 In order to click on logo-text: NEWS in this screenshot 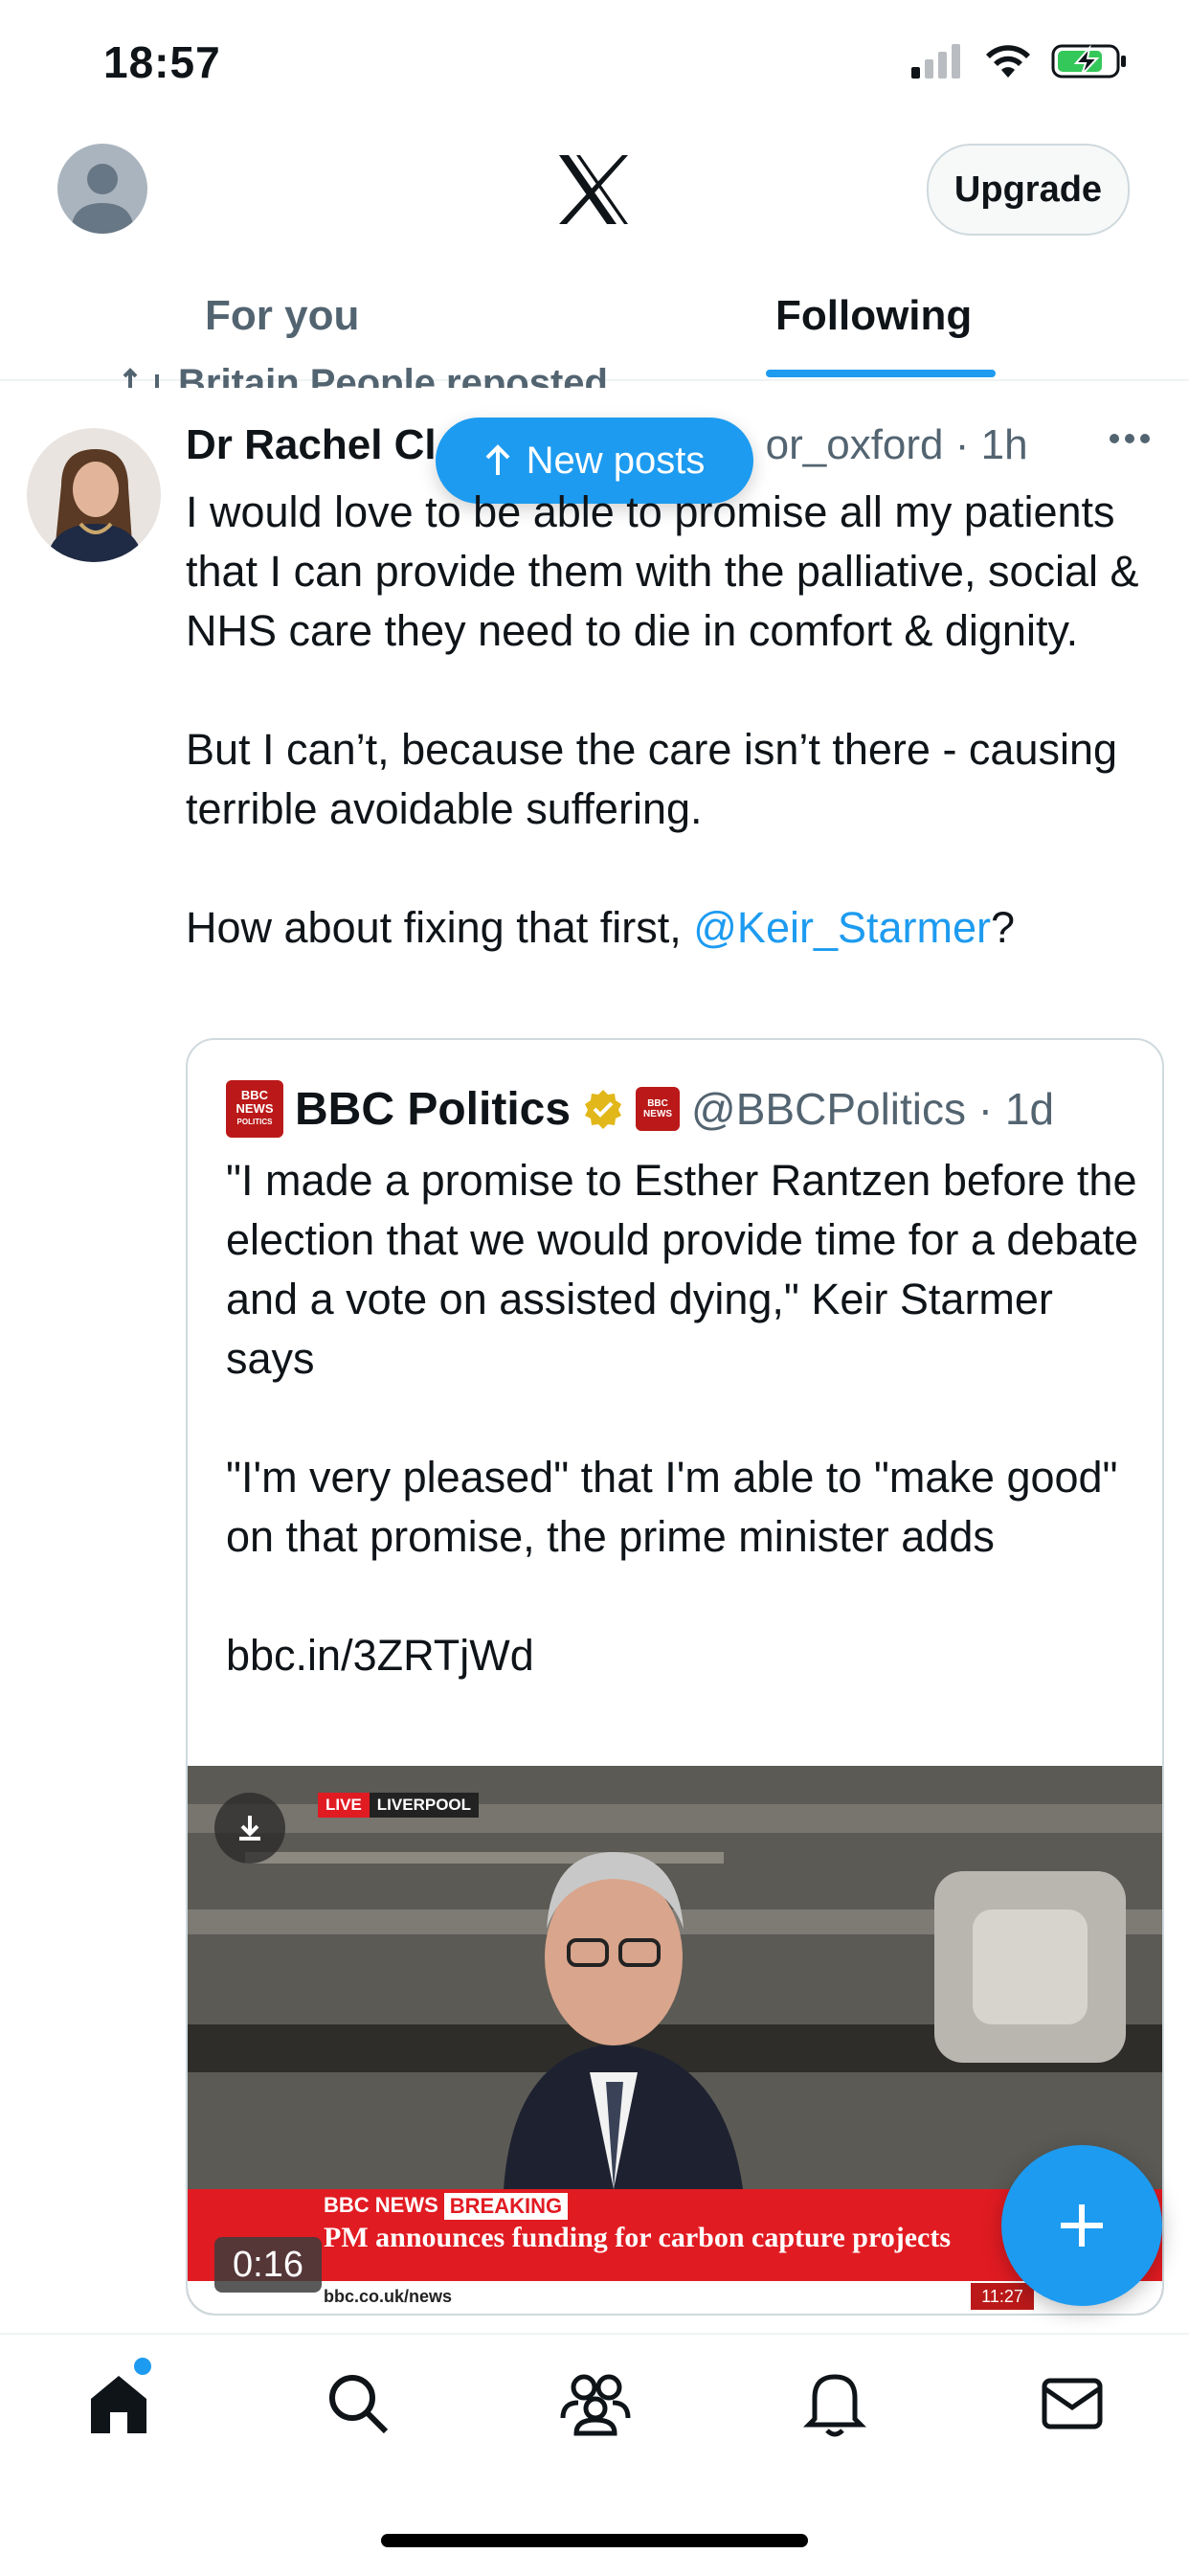, I will do `click(255, 1108)`.